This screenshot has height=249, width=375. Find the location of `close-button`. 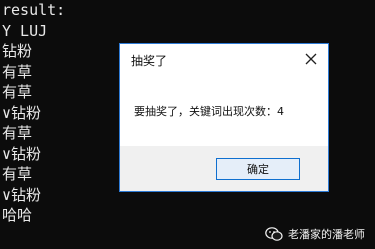

close-button is located at coordinates (311, 59).